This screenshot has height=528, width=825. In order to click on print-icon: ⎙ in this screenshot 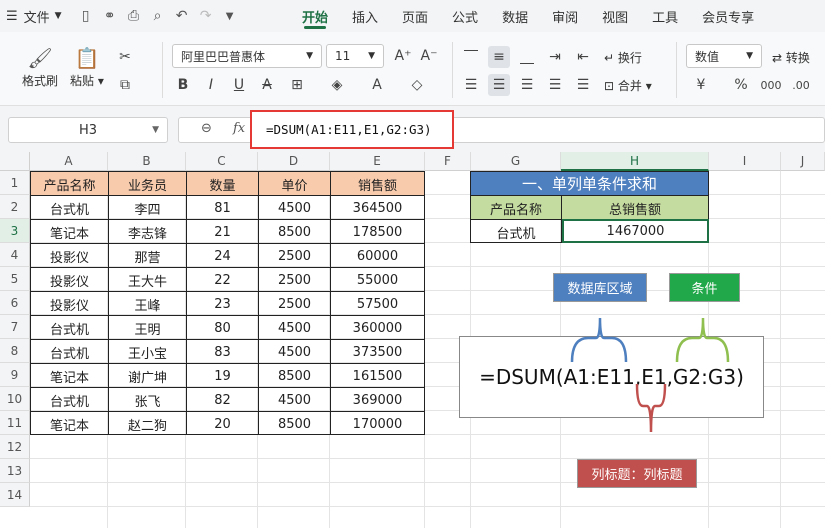, I will do `click(134, 16)`.